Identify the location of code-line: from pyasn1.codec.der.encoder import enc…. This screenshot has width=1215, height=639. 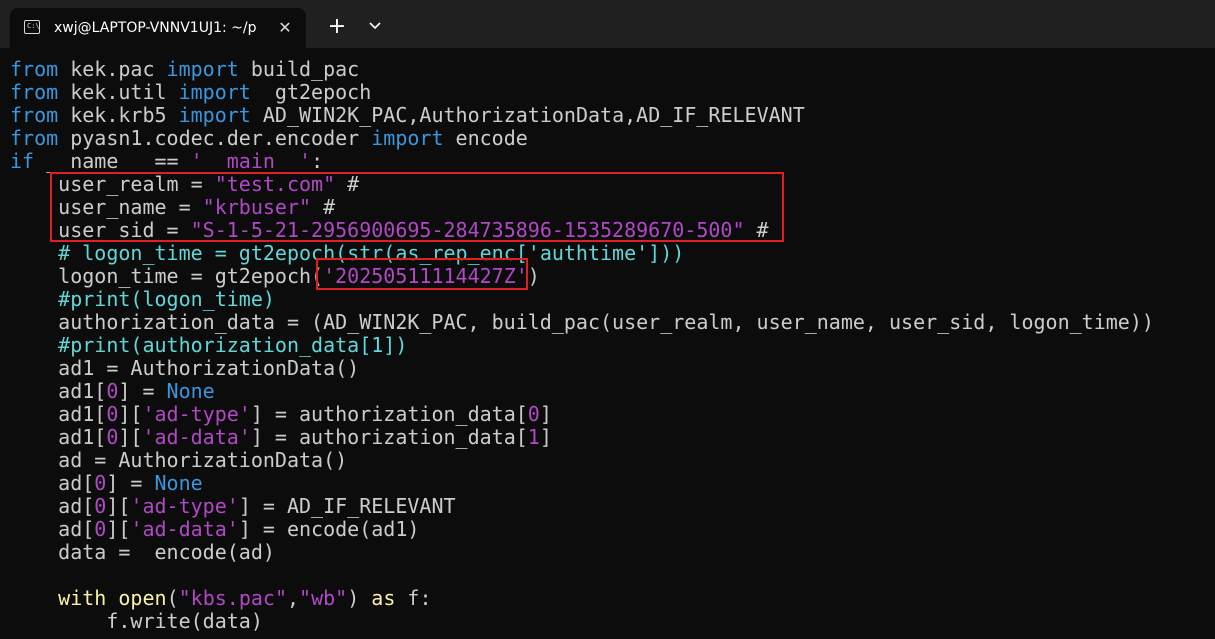
(269, 138).